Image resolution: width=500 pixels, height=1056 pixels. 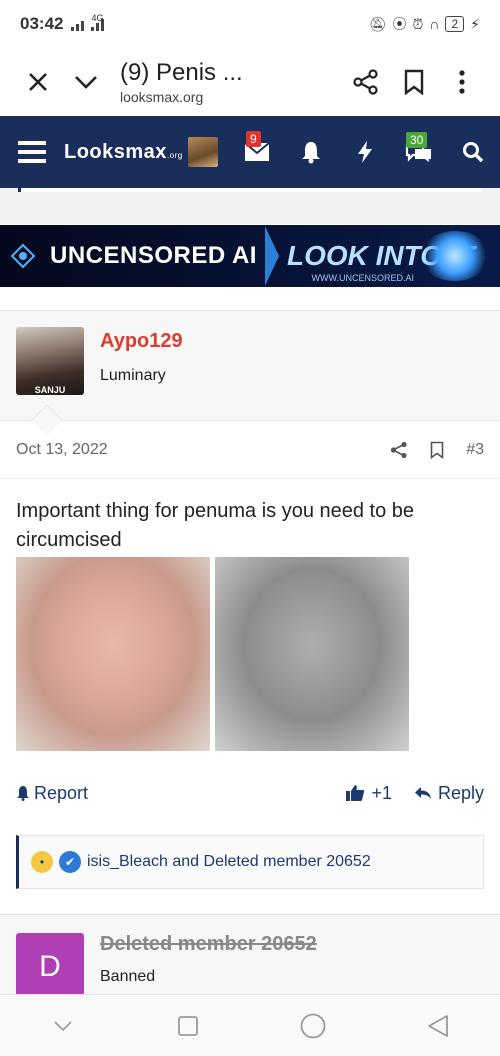 I want to click on user-avatar: D, so click(x=50, y=967).